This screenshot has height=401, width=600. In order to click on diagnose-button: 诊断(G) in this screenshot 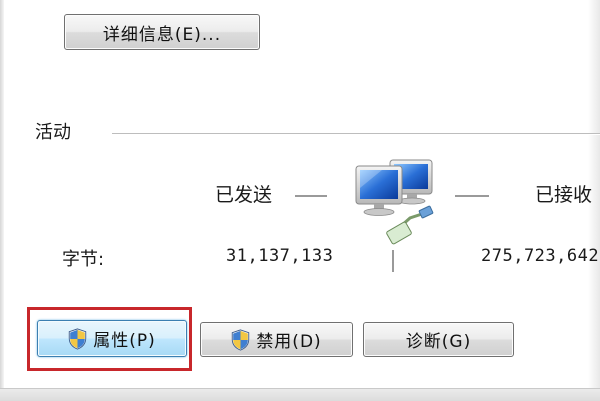, I will do `click(438, 339)`.